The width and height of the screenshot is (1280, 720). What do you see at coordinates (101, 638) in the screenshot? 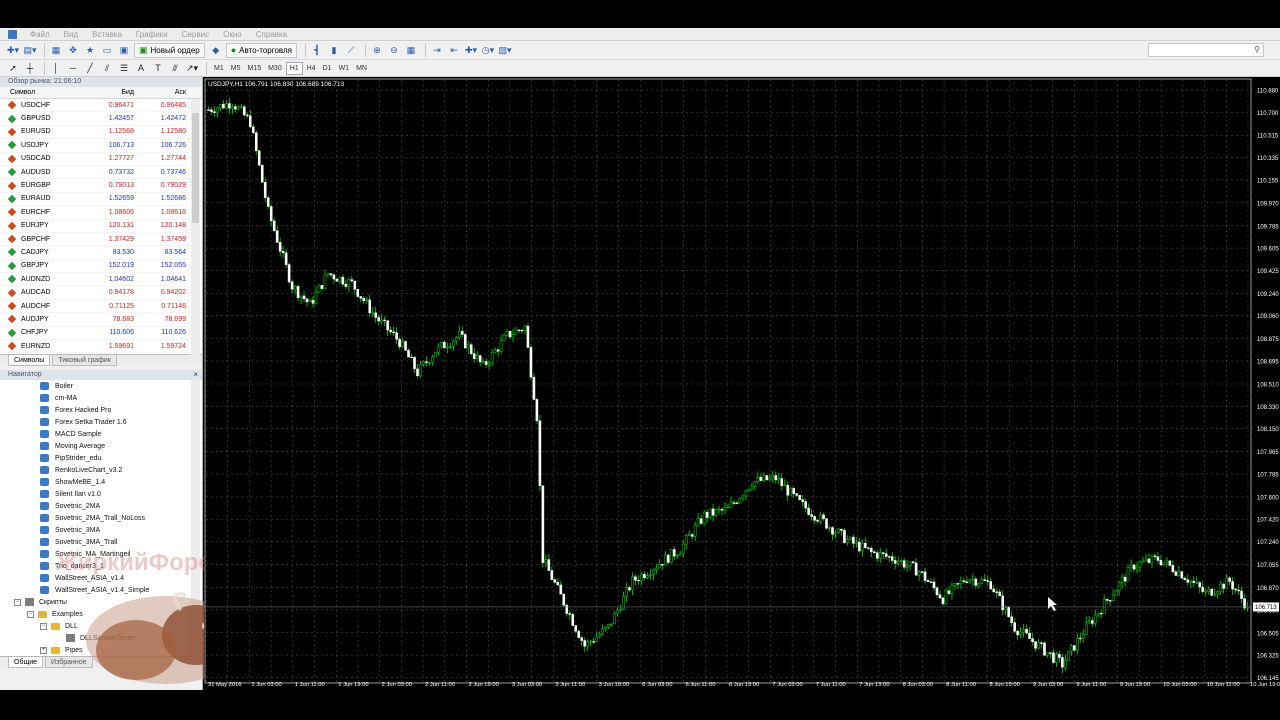
I see `tree-item-dll-sample: DLLSampleTester` at bounding box center [101, 638].